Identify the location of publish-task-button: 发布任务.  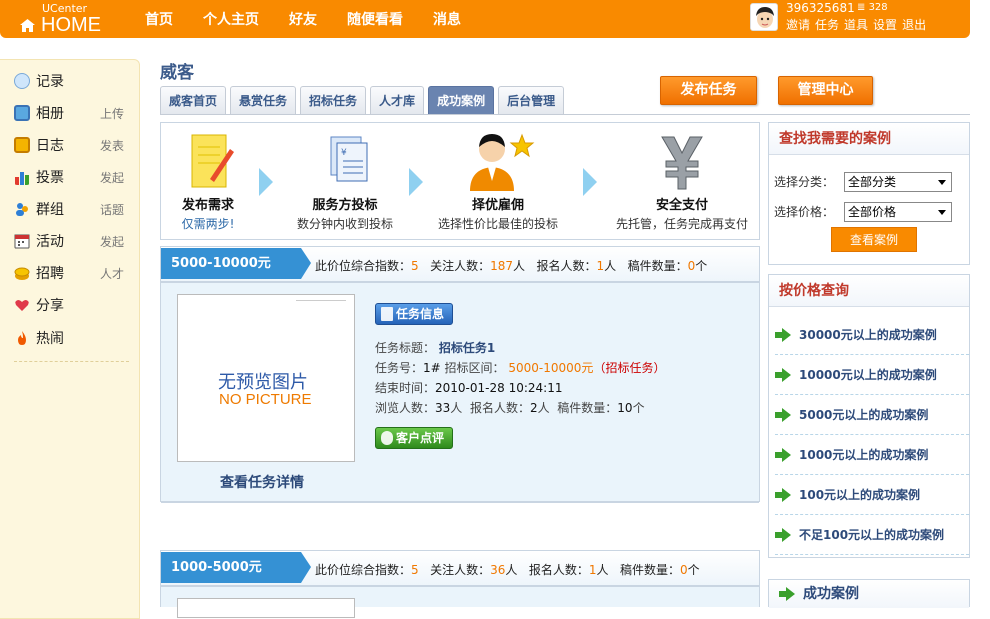
(708, 90).